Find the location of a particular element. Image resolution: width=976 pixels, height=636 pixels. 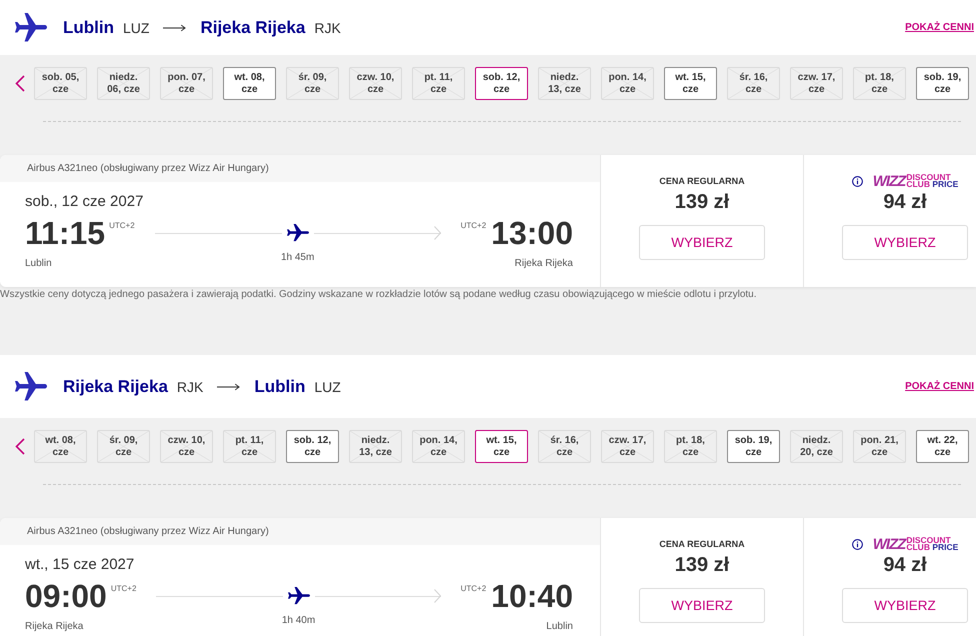

flight-date: sob., 12 cze 2027 is located at coordinates (84, 202).